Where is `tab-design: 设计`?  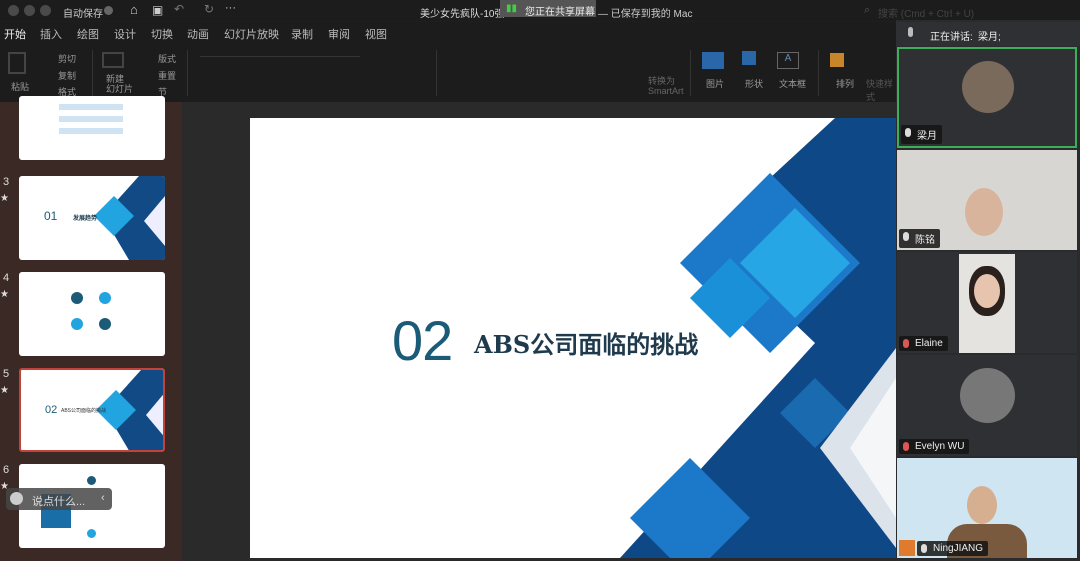
tab-design: 设计 is located at coordinates (125, 34).